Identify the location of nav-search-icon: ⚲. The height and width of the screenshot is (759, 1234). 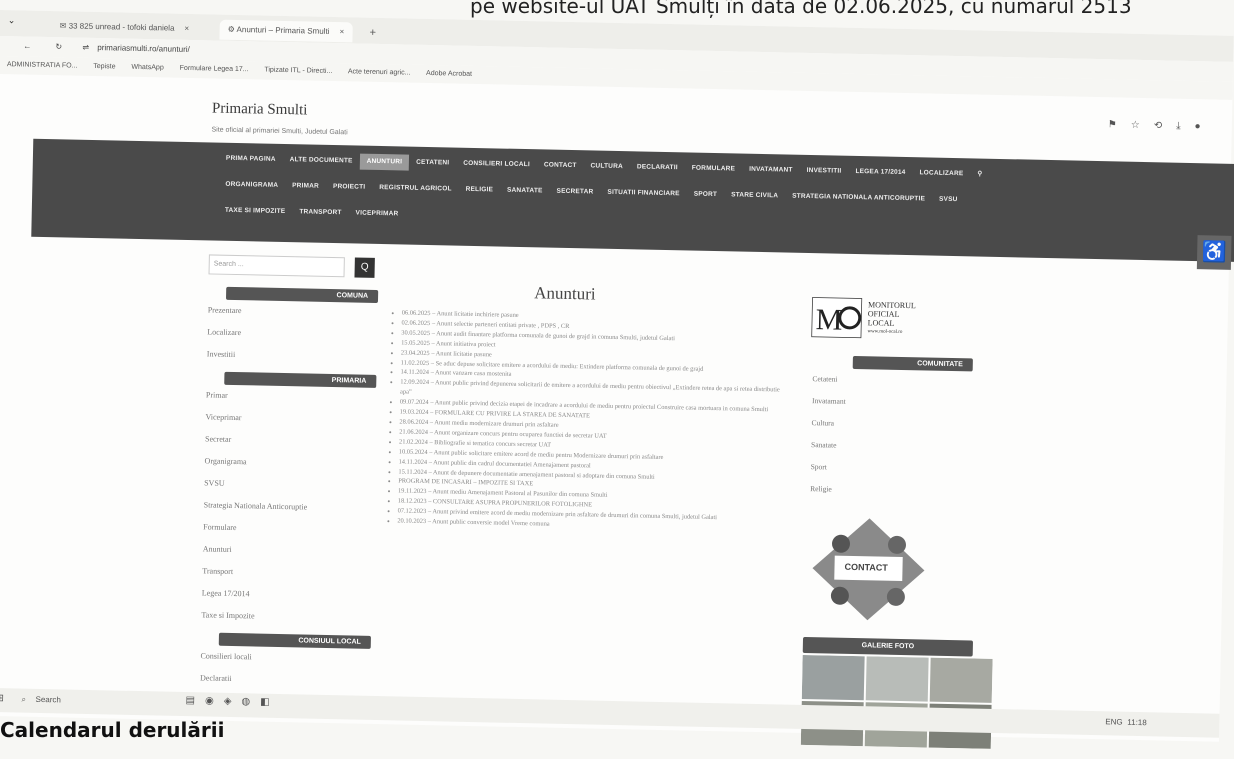
(979, 174).